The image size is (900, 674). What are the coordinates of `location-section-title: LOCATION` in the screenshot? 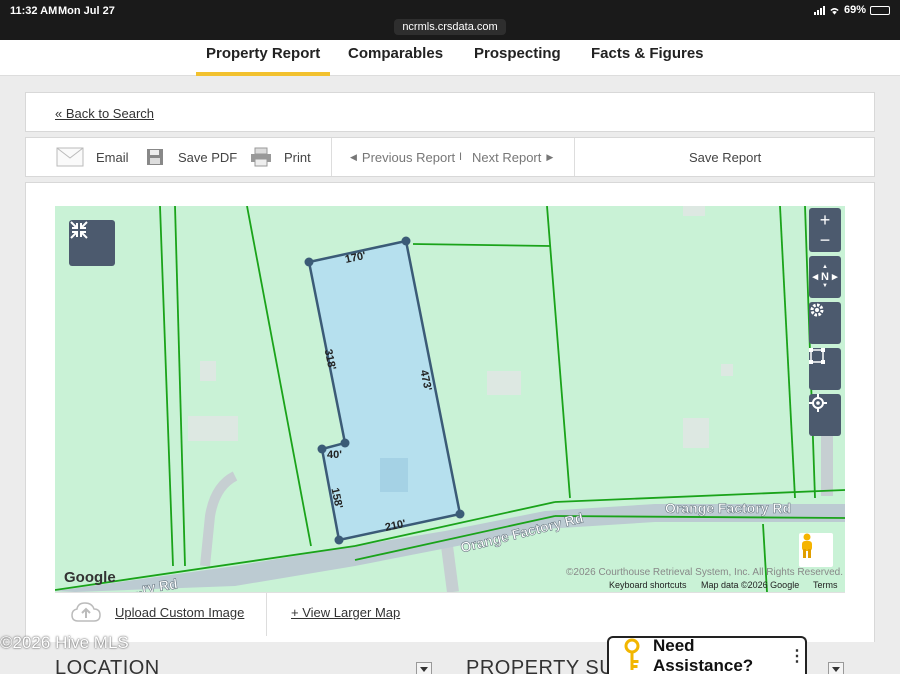 It's located at (107, 665).